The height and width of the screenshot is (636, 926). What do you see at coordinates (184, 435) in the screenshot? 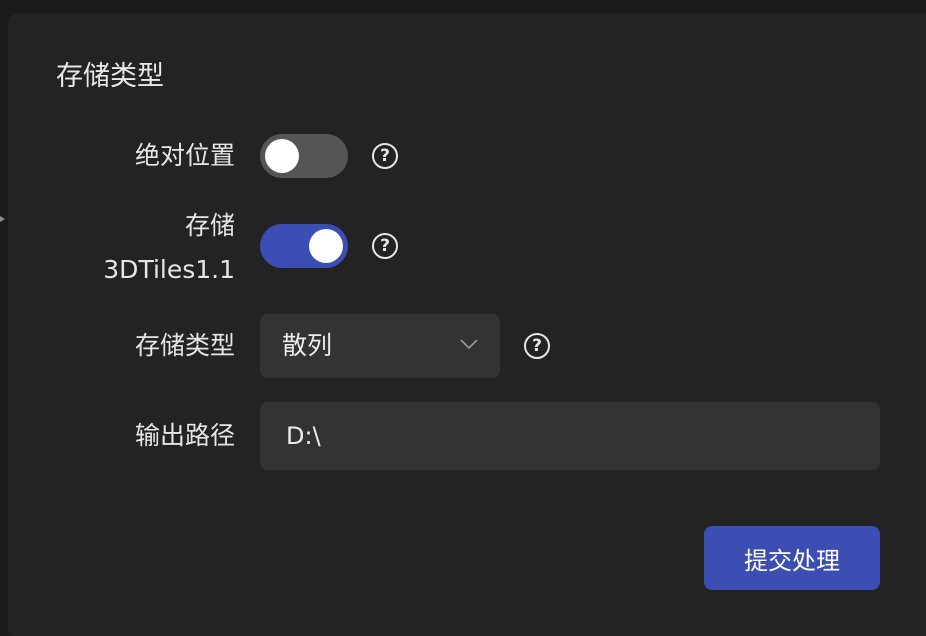
I see `output-path-label: 输出路径` at bounding box center [184, 435].